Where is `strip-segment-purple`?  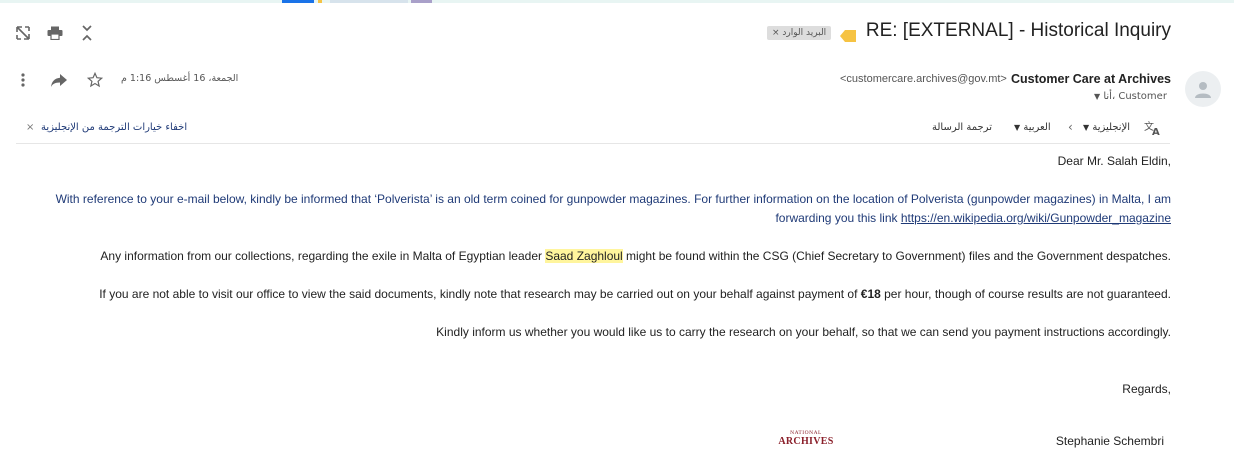 strip-segment-purple is located at coordinates (421, 1).